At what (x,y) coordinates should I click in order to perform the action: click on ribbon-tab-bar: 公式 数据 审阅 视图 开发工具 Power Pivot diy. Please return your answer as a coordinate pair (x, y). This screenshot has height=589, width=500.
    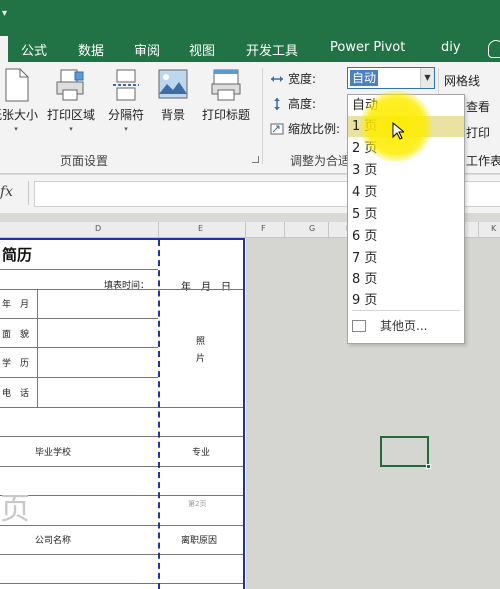
    Looking at the image, I should click on (250, 49).